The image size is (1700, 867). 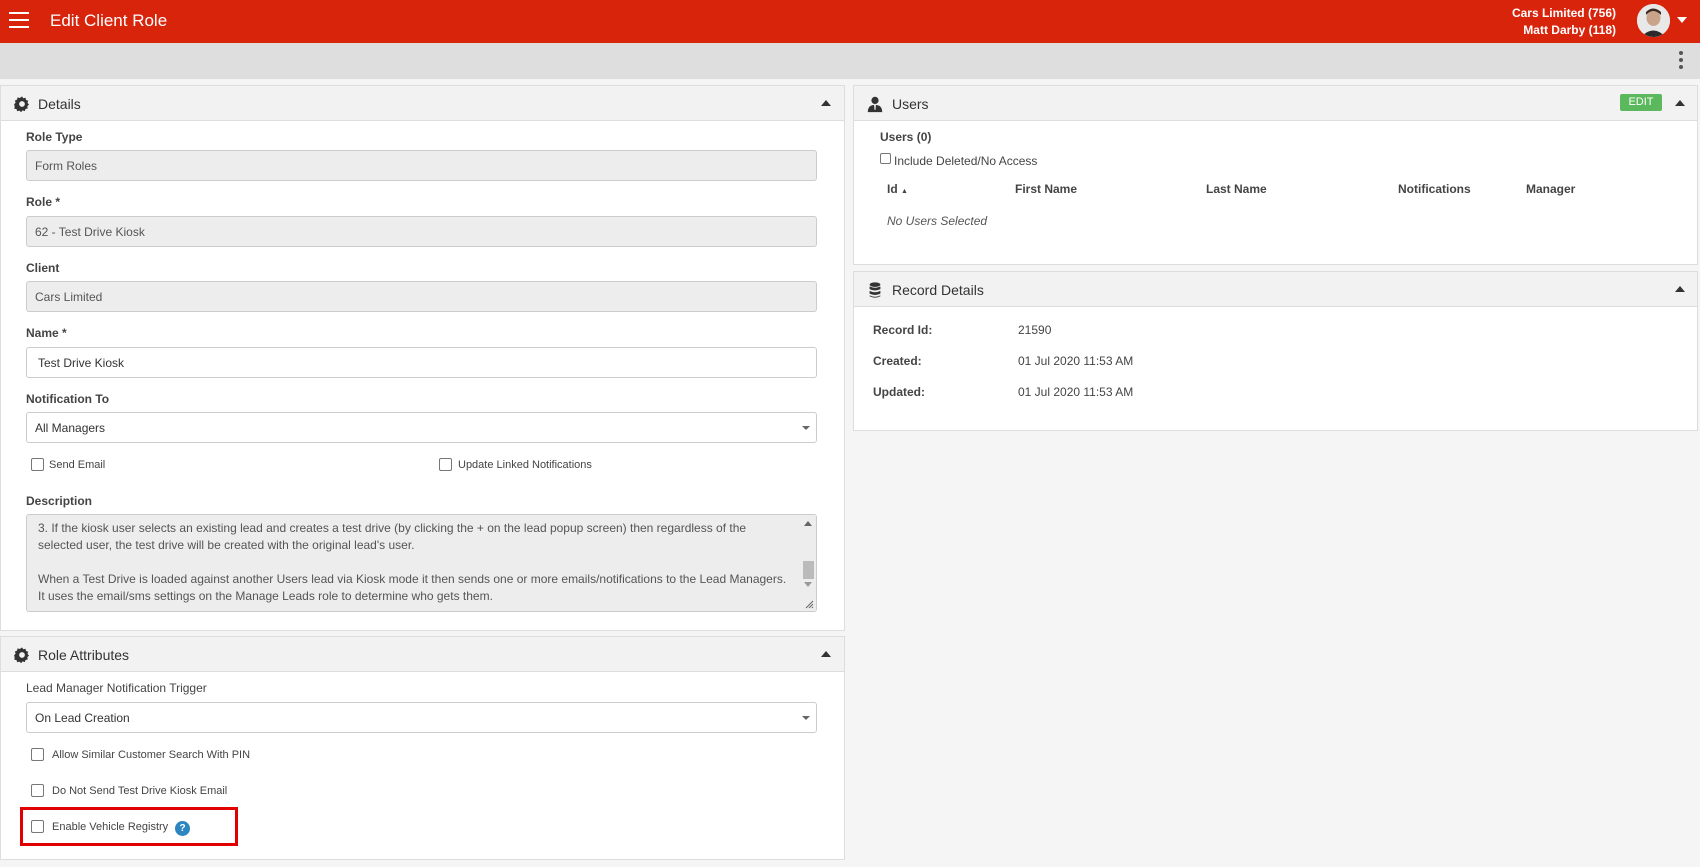 I want to click on description-scrollbar, so click(x=808, y=563).